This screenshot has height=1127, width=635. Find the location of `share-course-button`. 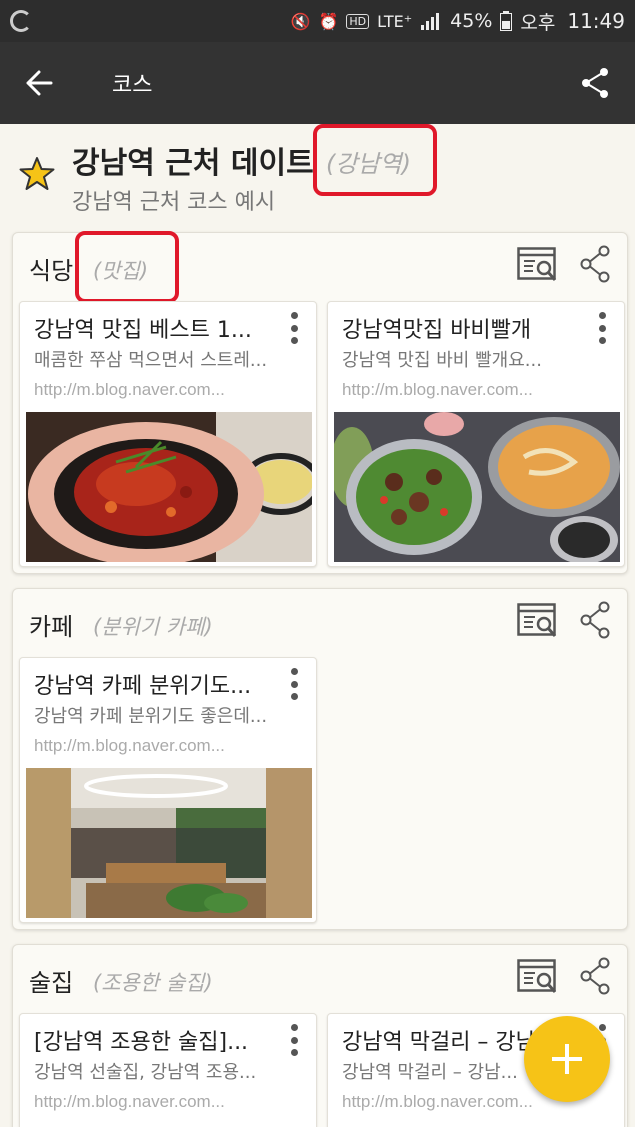

share-course-button is located at coordinates (595, 83).